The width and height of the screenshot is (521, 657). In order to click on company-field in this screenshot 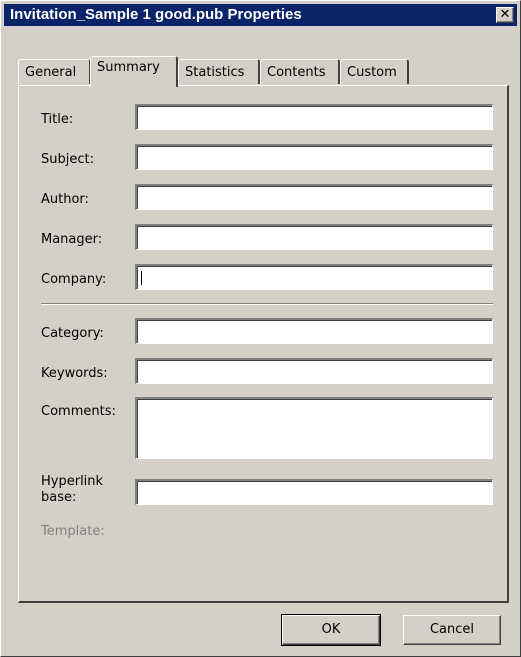, I will do `click(314, 277)`.